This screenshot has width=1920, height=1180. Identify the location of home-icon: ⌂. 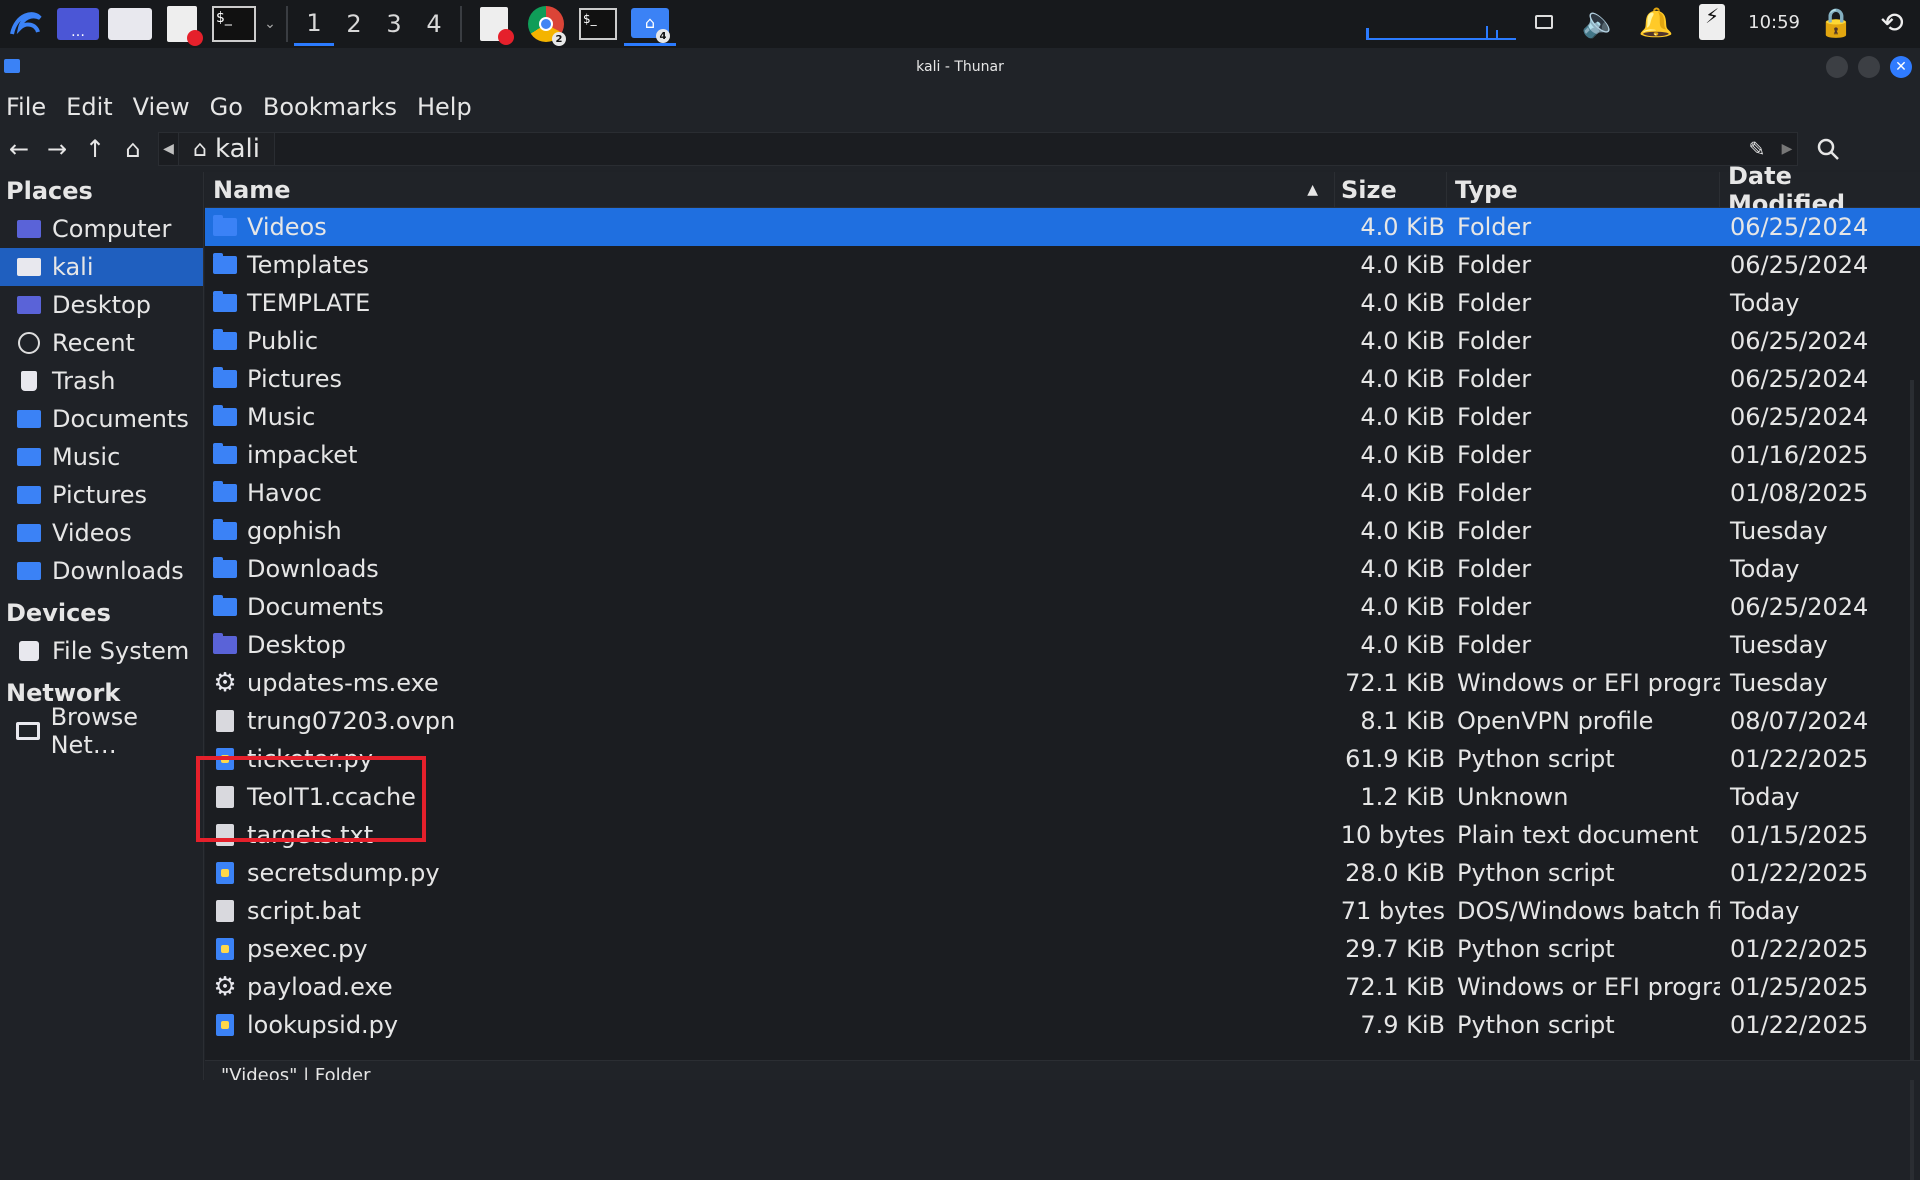
(133, 149).